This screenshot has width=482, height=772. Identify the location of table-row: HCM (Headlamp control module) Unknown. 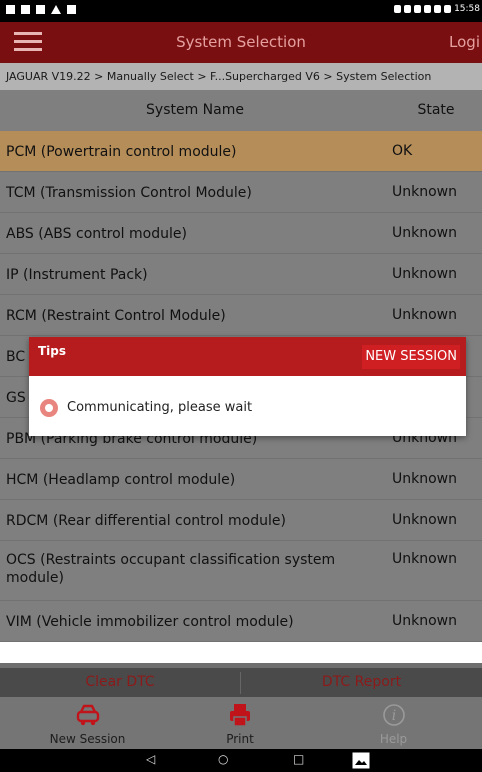
(241, 479).